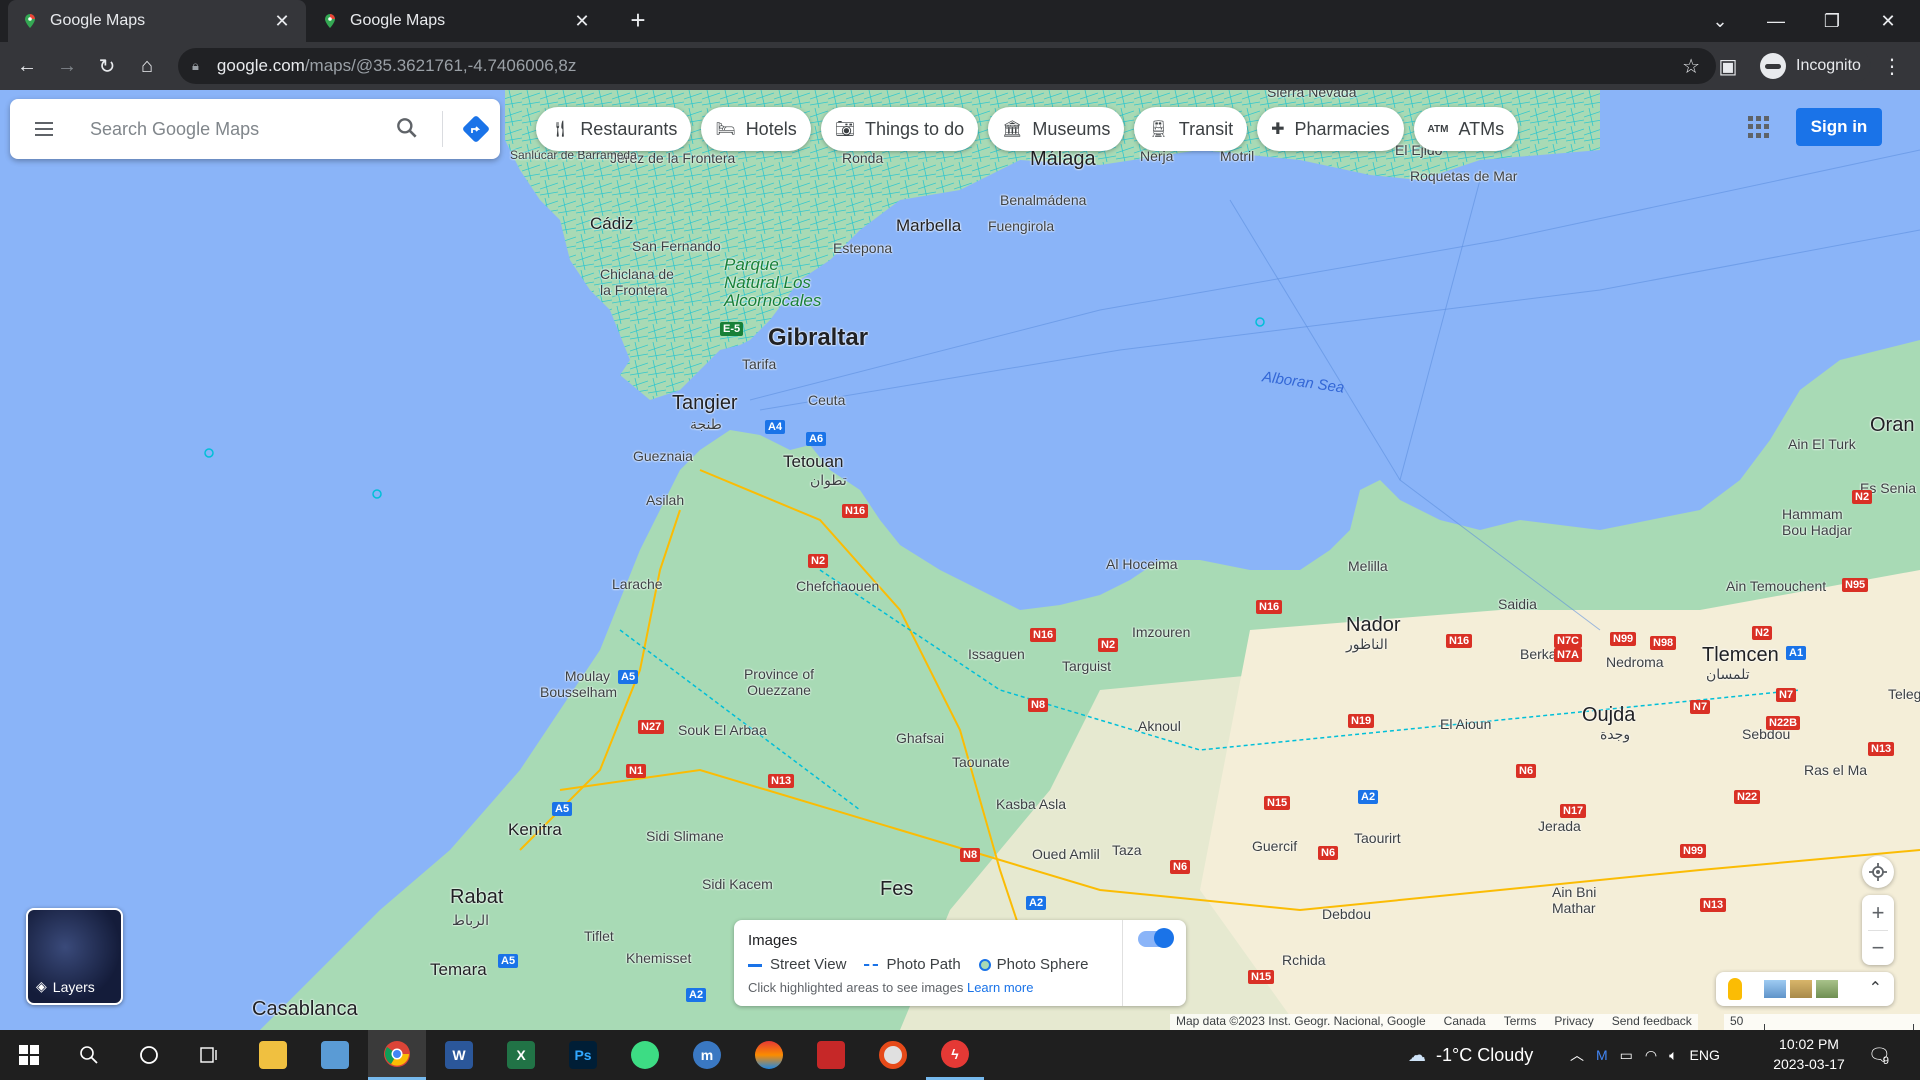 This screenshot has width=1920, height=1080. I want to click on red-app-icon, so click(831, 1055).